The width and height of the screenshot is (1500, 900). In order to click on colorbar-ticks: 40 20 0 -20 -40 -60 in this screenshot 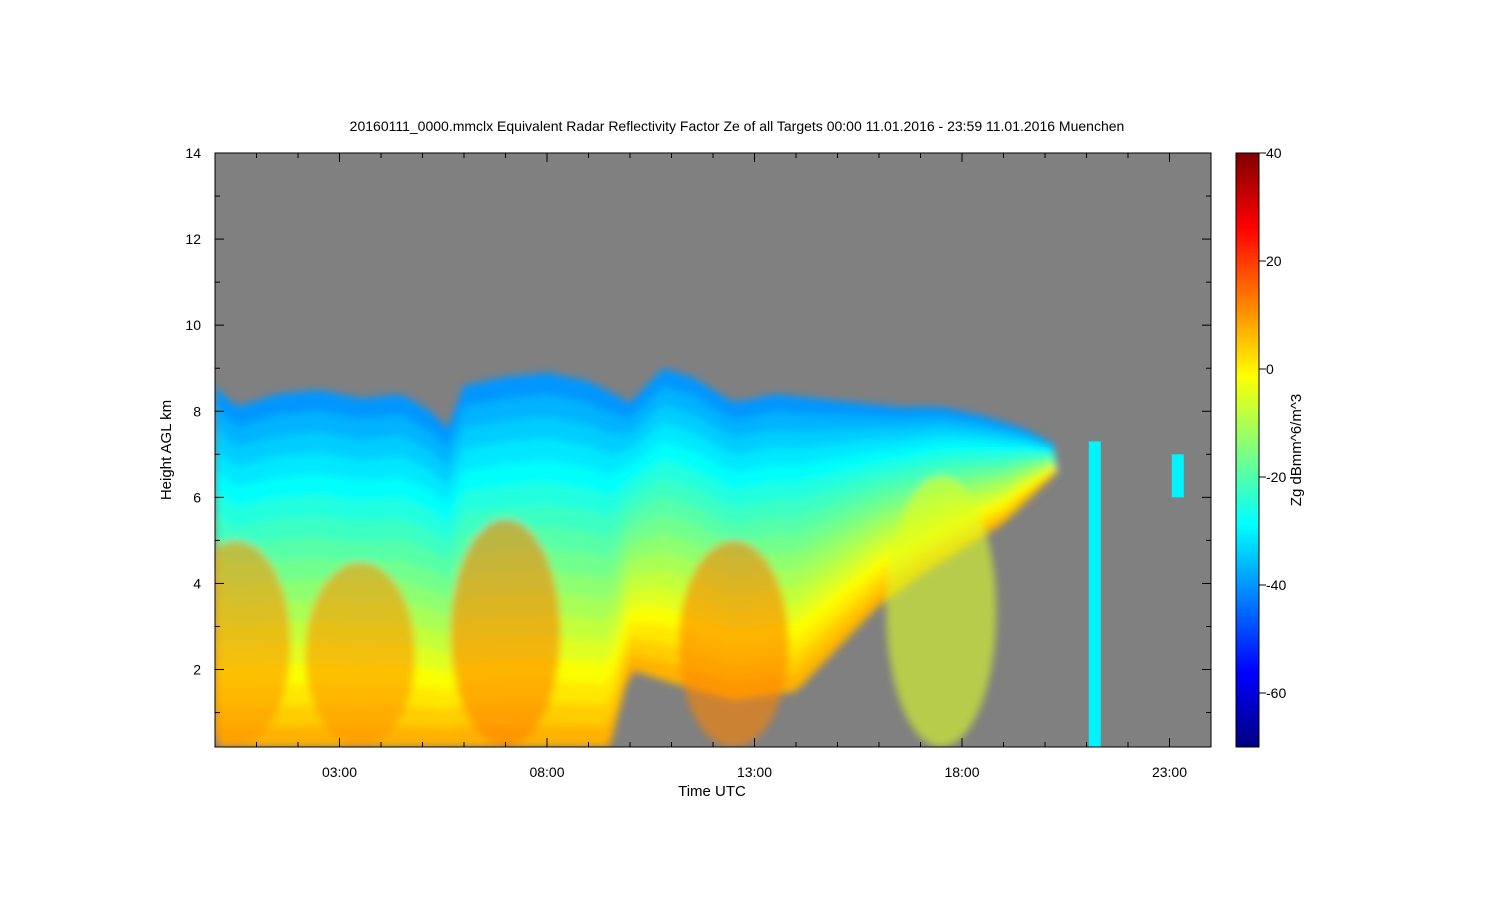, I will do `click(1272, 423)`.